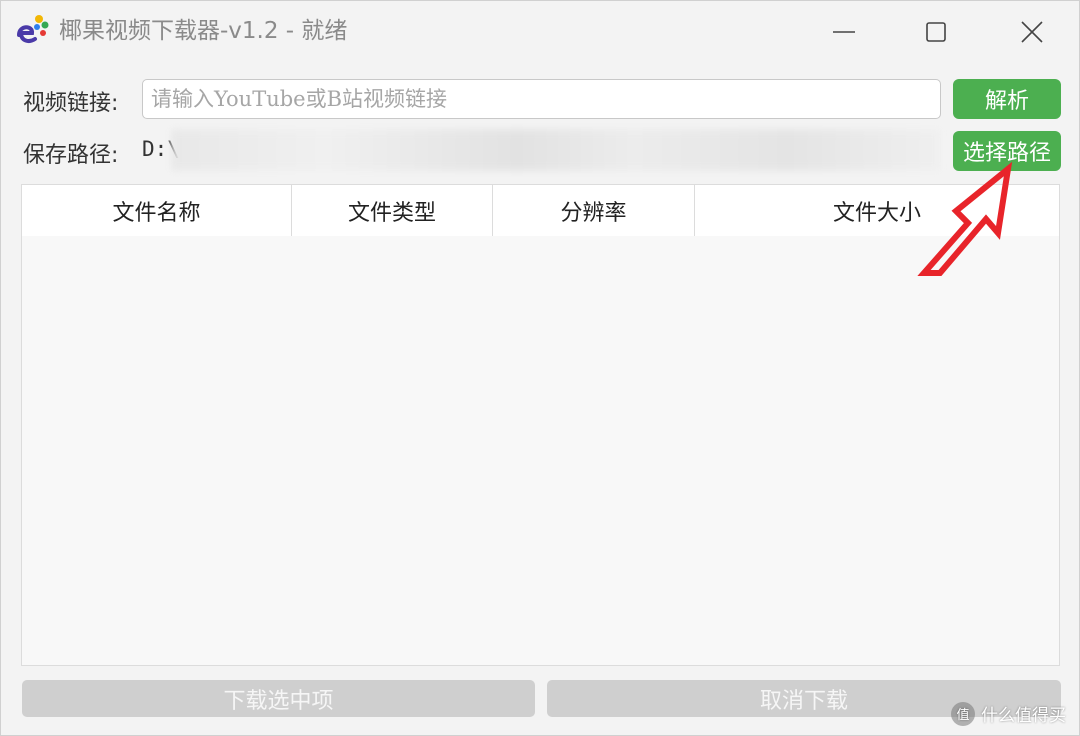  I want to click on watermark: 值 什么值得买, so click(1008, 713).